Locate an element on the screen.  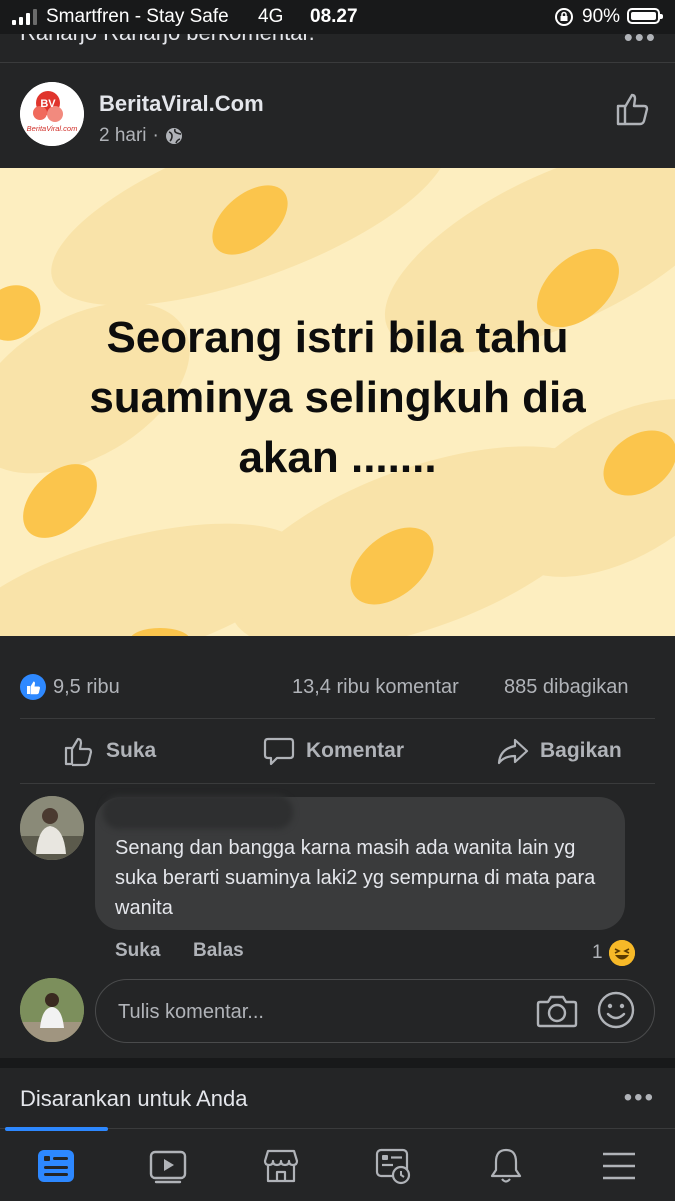
share-label: Bagikan is located at coordinates (581, 750).